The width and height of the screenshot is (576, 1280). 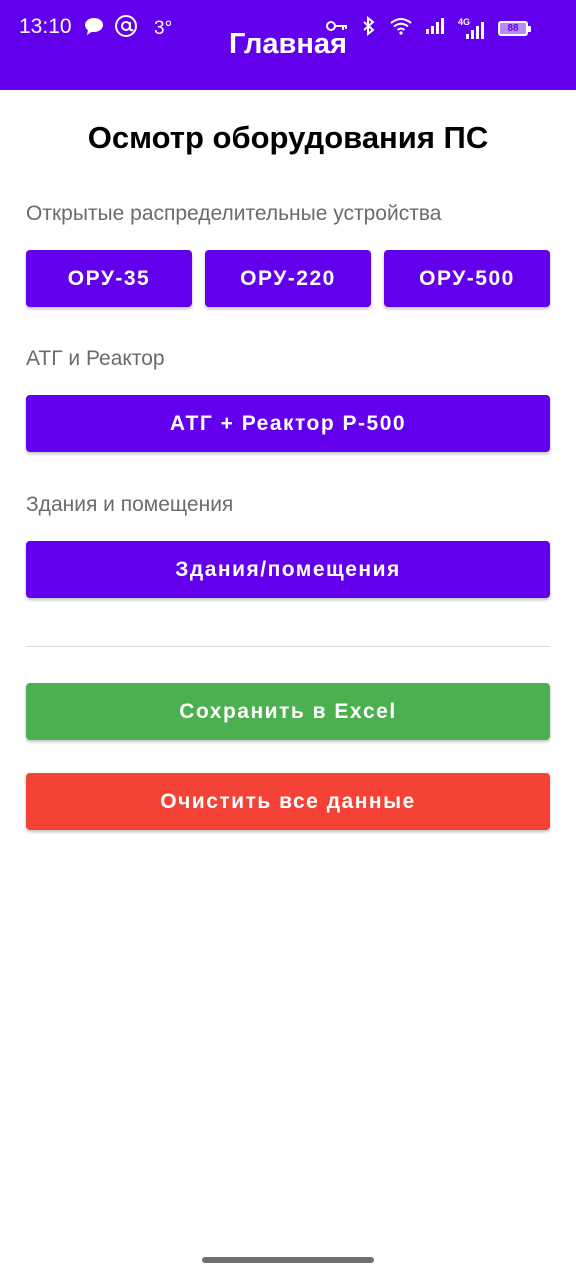 I want to click on app-bar-title: Главная, so click(x=288, y=44).